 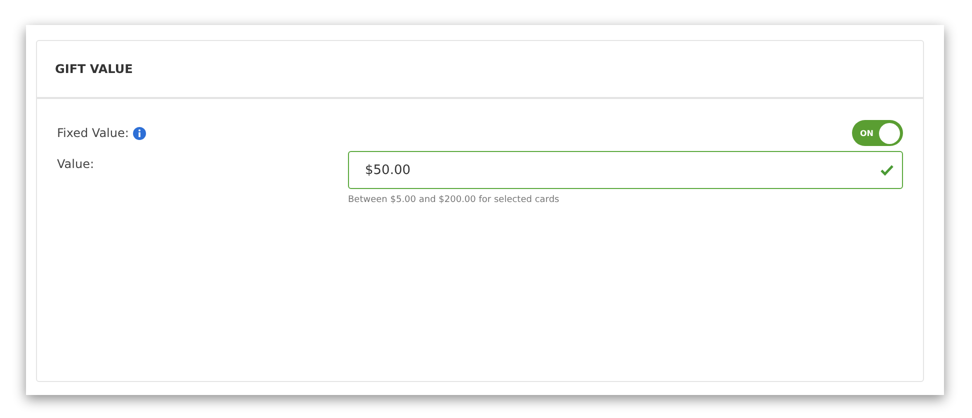 I want to click on fixed-value-label: Fixed Value:, so click(x=93, y=133).